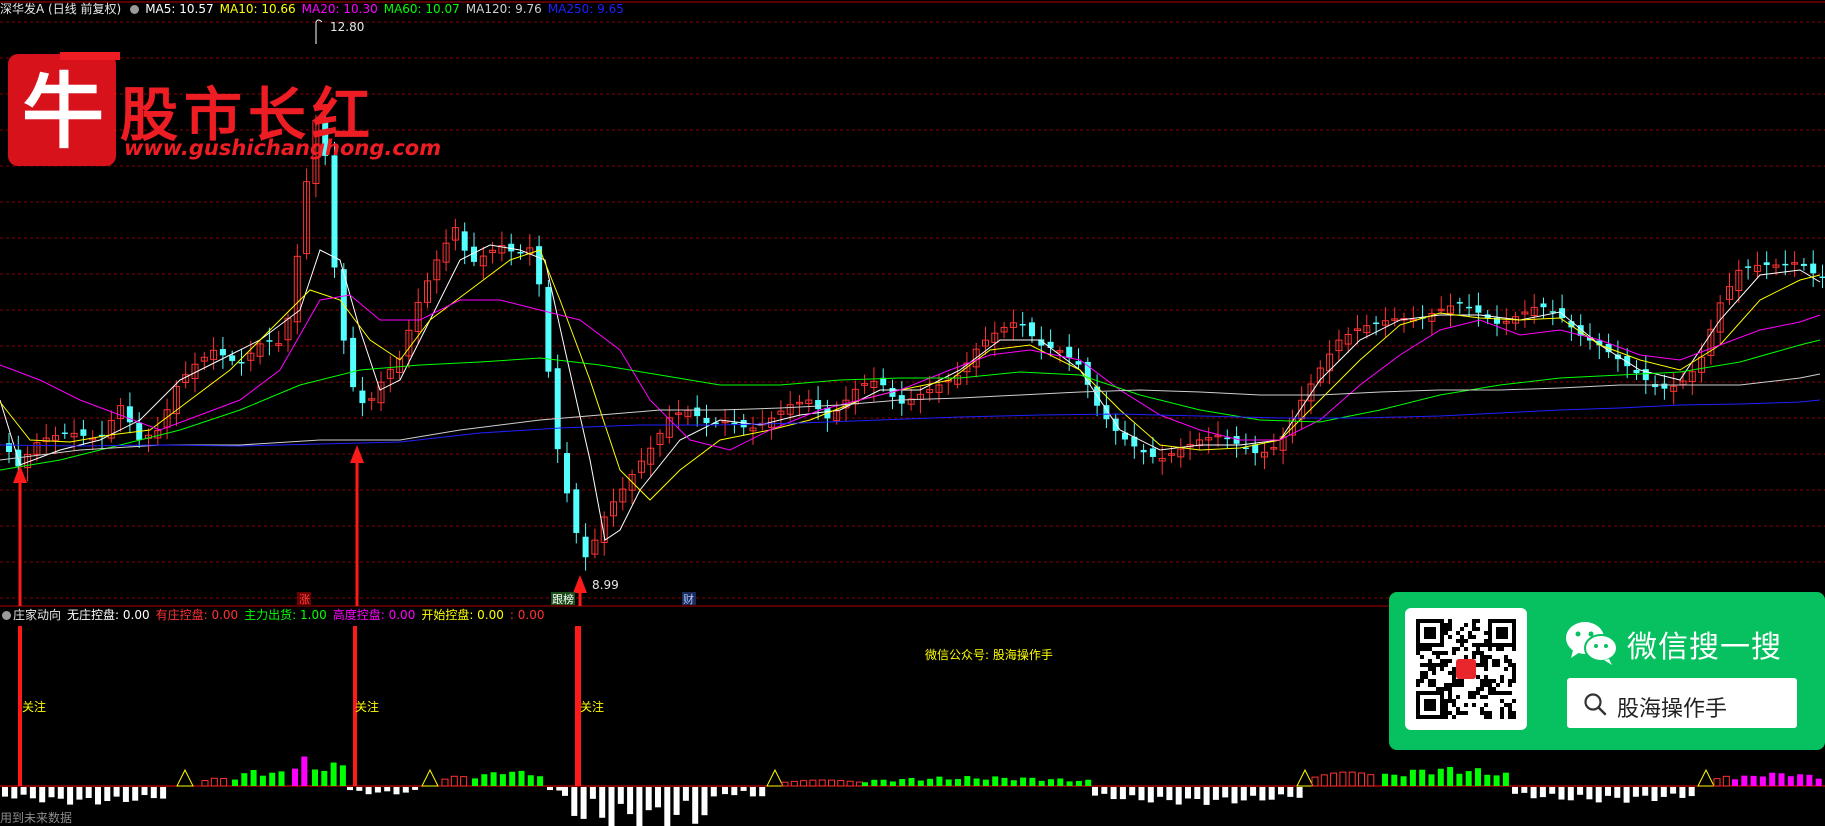  I want to click on marker-cai: 财, so click(688, 599).